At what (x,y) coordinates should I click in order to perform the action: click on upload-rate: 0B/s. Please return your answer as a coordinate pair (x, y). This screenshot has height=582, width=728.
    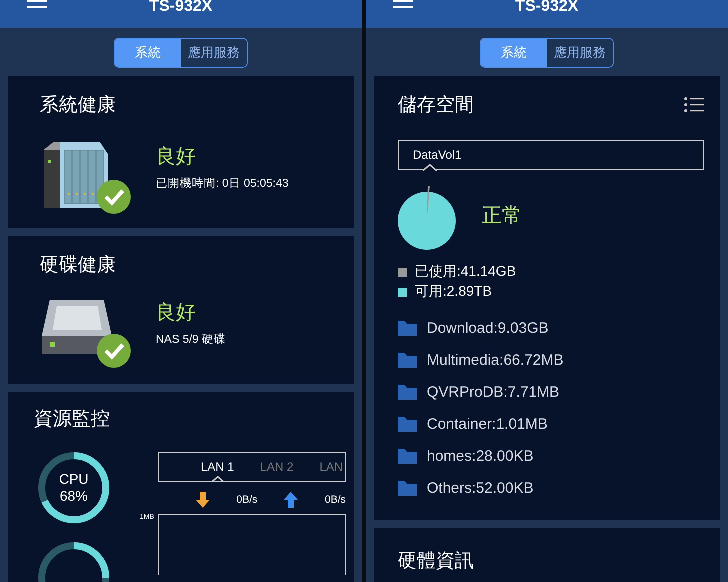
    Looking at the image, I should click on (335, 500).